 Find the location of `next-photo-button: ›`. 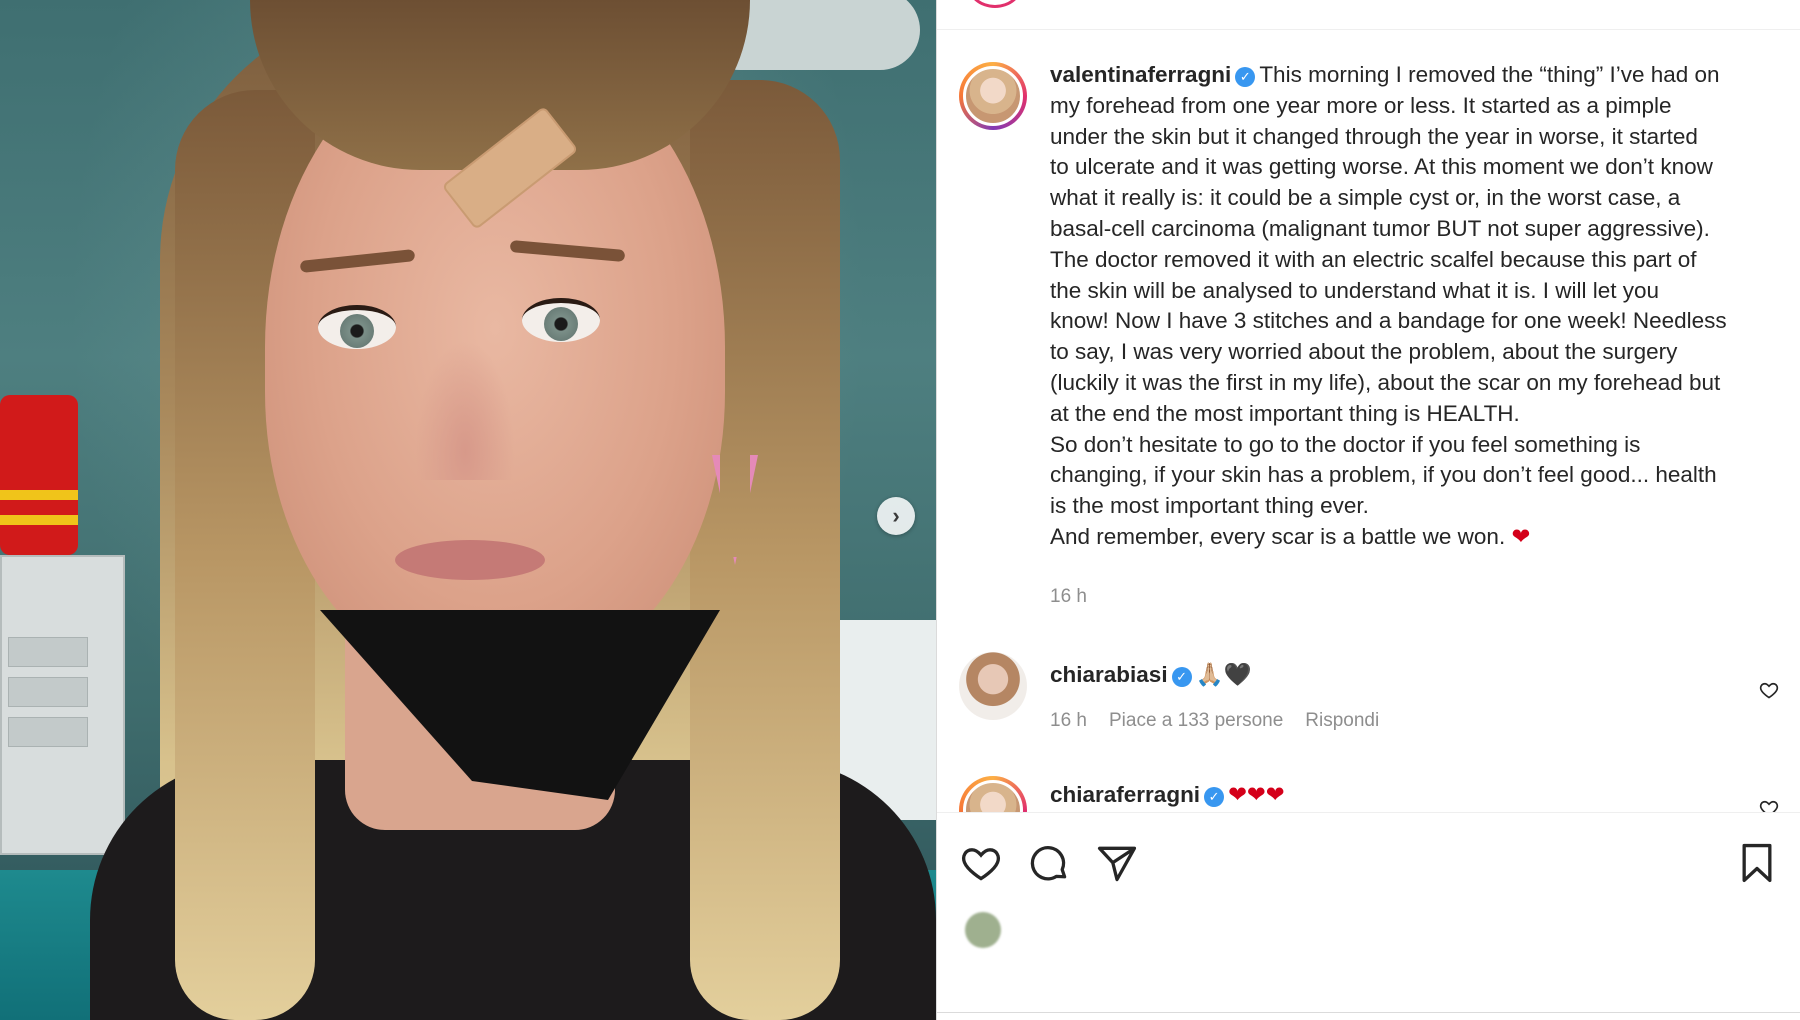

next-photo-button: › is located at coordinates (896, 516).